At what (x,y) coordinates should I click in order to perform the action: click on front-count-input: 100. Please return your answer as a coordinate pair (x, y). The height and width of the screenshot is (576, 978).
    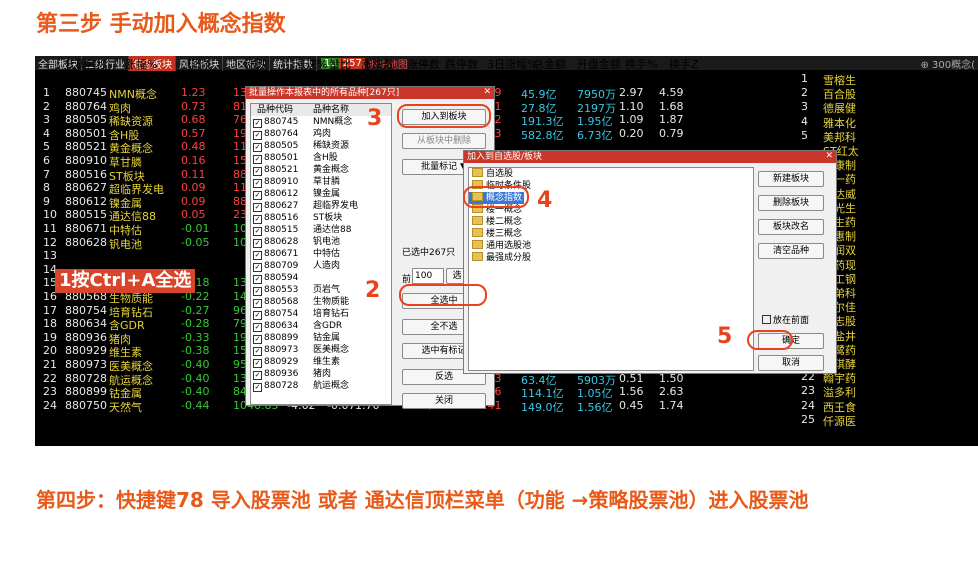
    Looking at the image, I should click on (428, 276).